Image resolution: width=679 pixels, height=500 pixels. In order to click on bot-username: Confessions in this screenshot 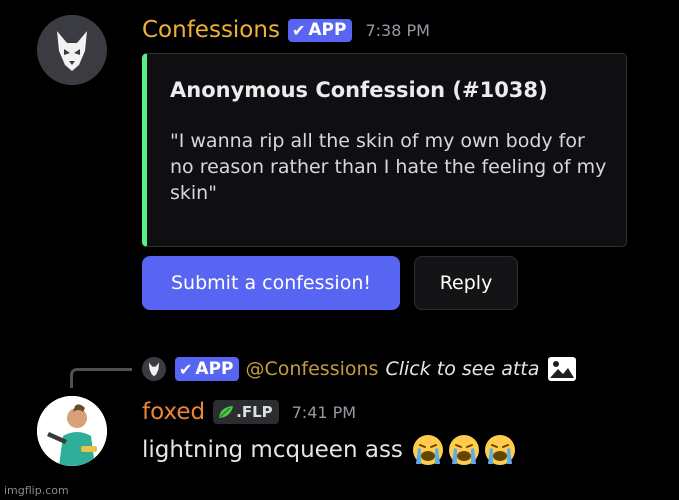, I will do `click(211, 30)`.